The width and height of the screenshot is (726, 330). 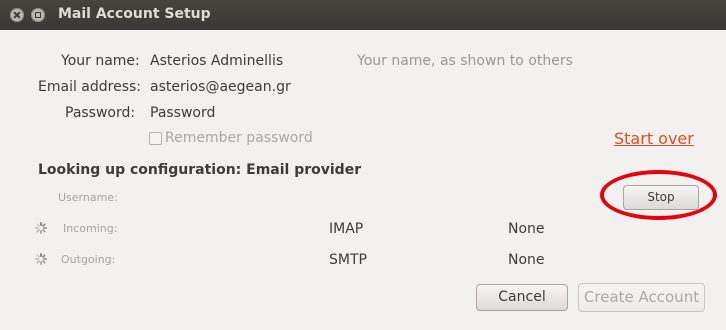 I want to click on email-field: asterios@aegean.gr, so click(x=220, y=87).